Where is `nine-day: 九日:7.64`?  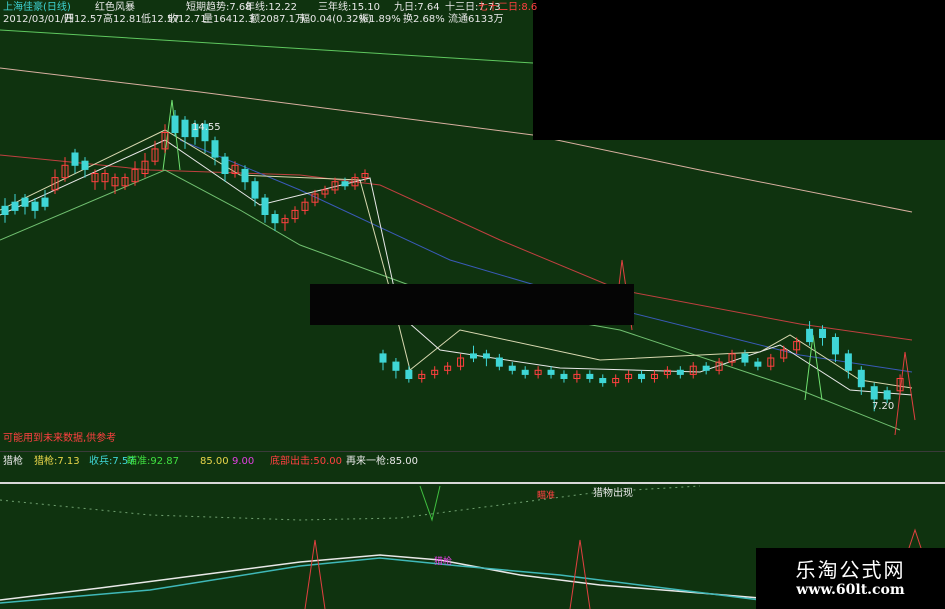
nine-day: 九日:7.64 is located at coordinates (417, 7).